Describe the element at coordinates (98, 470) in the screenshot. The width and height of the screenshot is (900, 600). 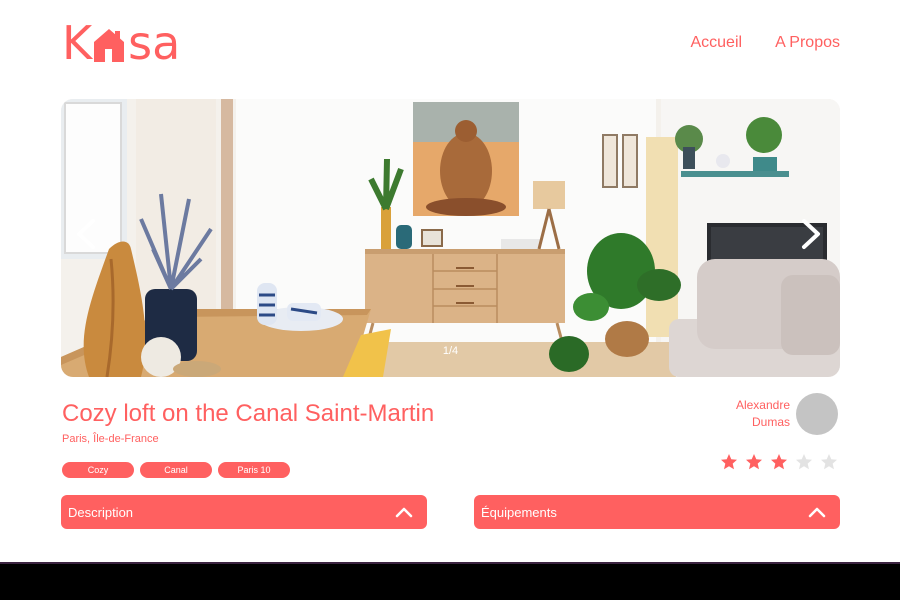
I see `tag: Cozy` at that location.